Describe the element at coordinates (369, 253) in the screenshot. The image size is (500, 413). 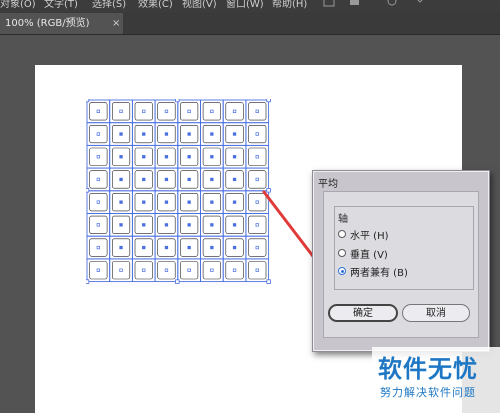
I see `radio-vertical-label: 垂直 (V)` at that location.